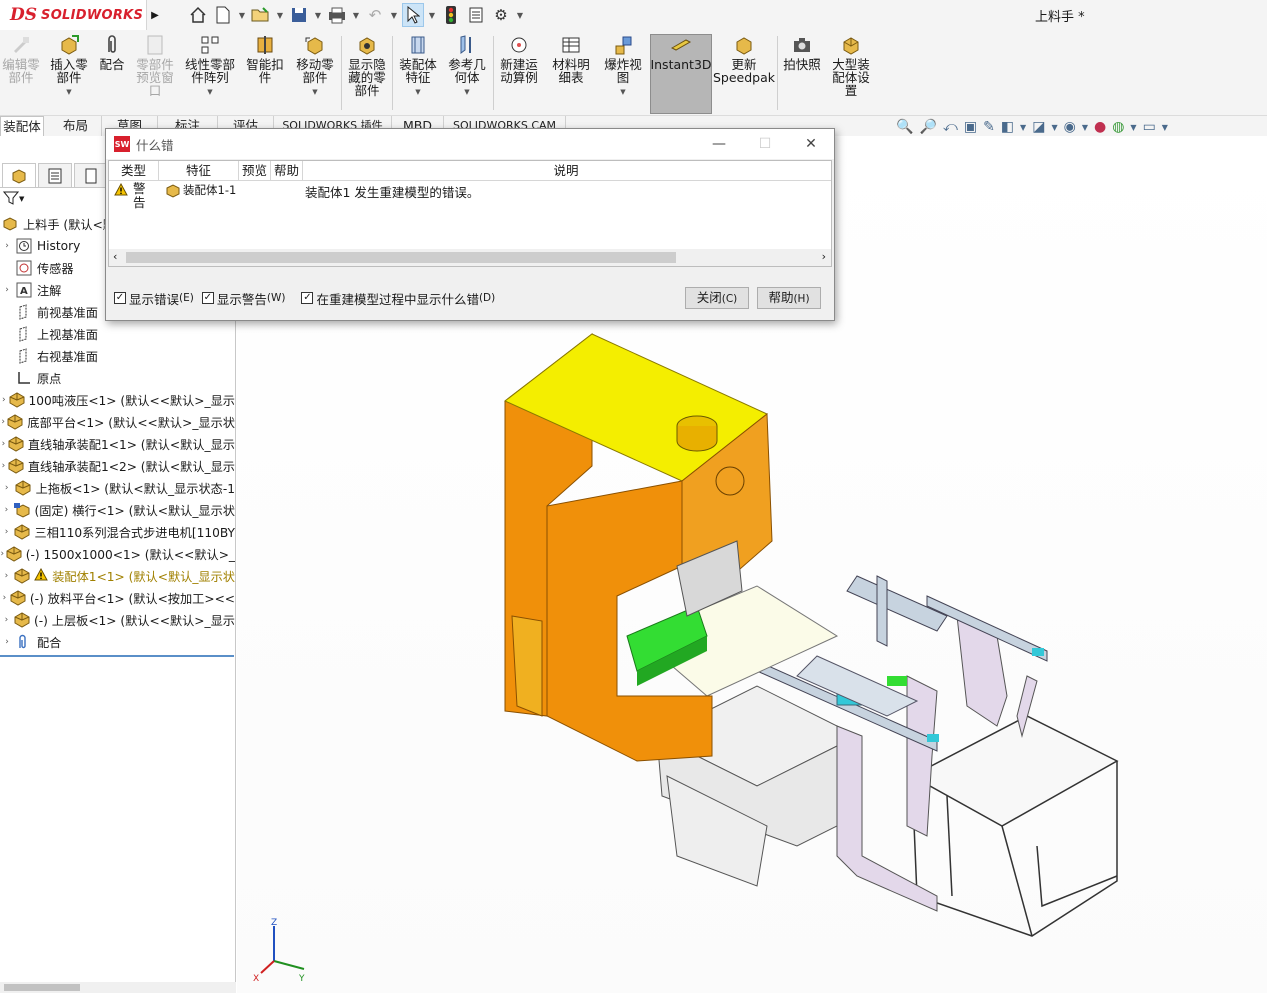 The height and width of the screenshot is (993, 1267). Describe the element at coordinates (337, 15) in the screenshot. I see `print-icon` at that location.